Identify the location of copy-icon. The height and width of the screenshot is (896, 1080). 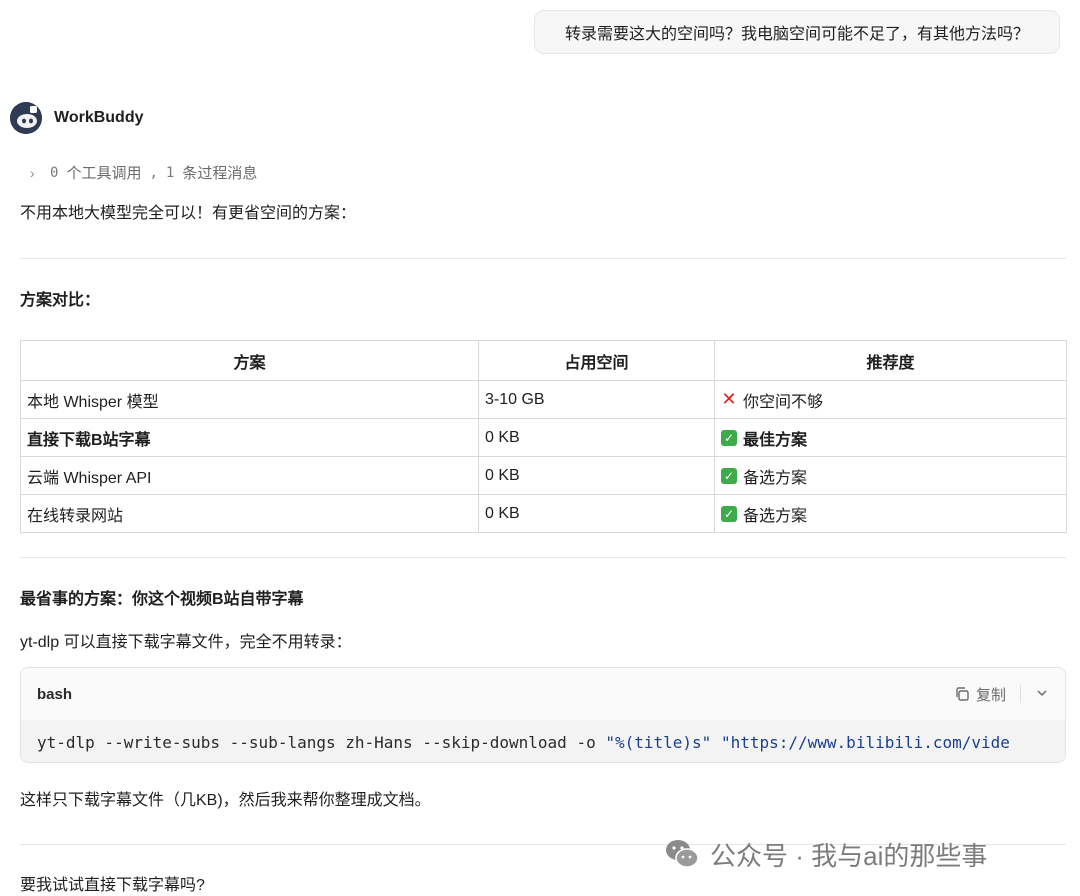
(962, 694).